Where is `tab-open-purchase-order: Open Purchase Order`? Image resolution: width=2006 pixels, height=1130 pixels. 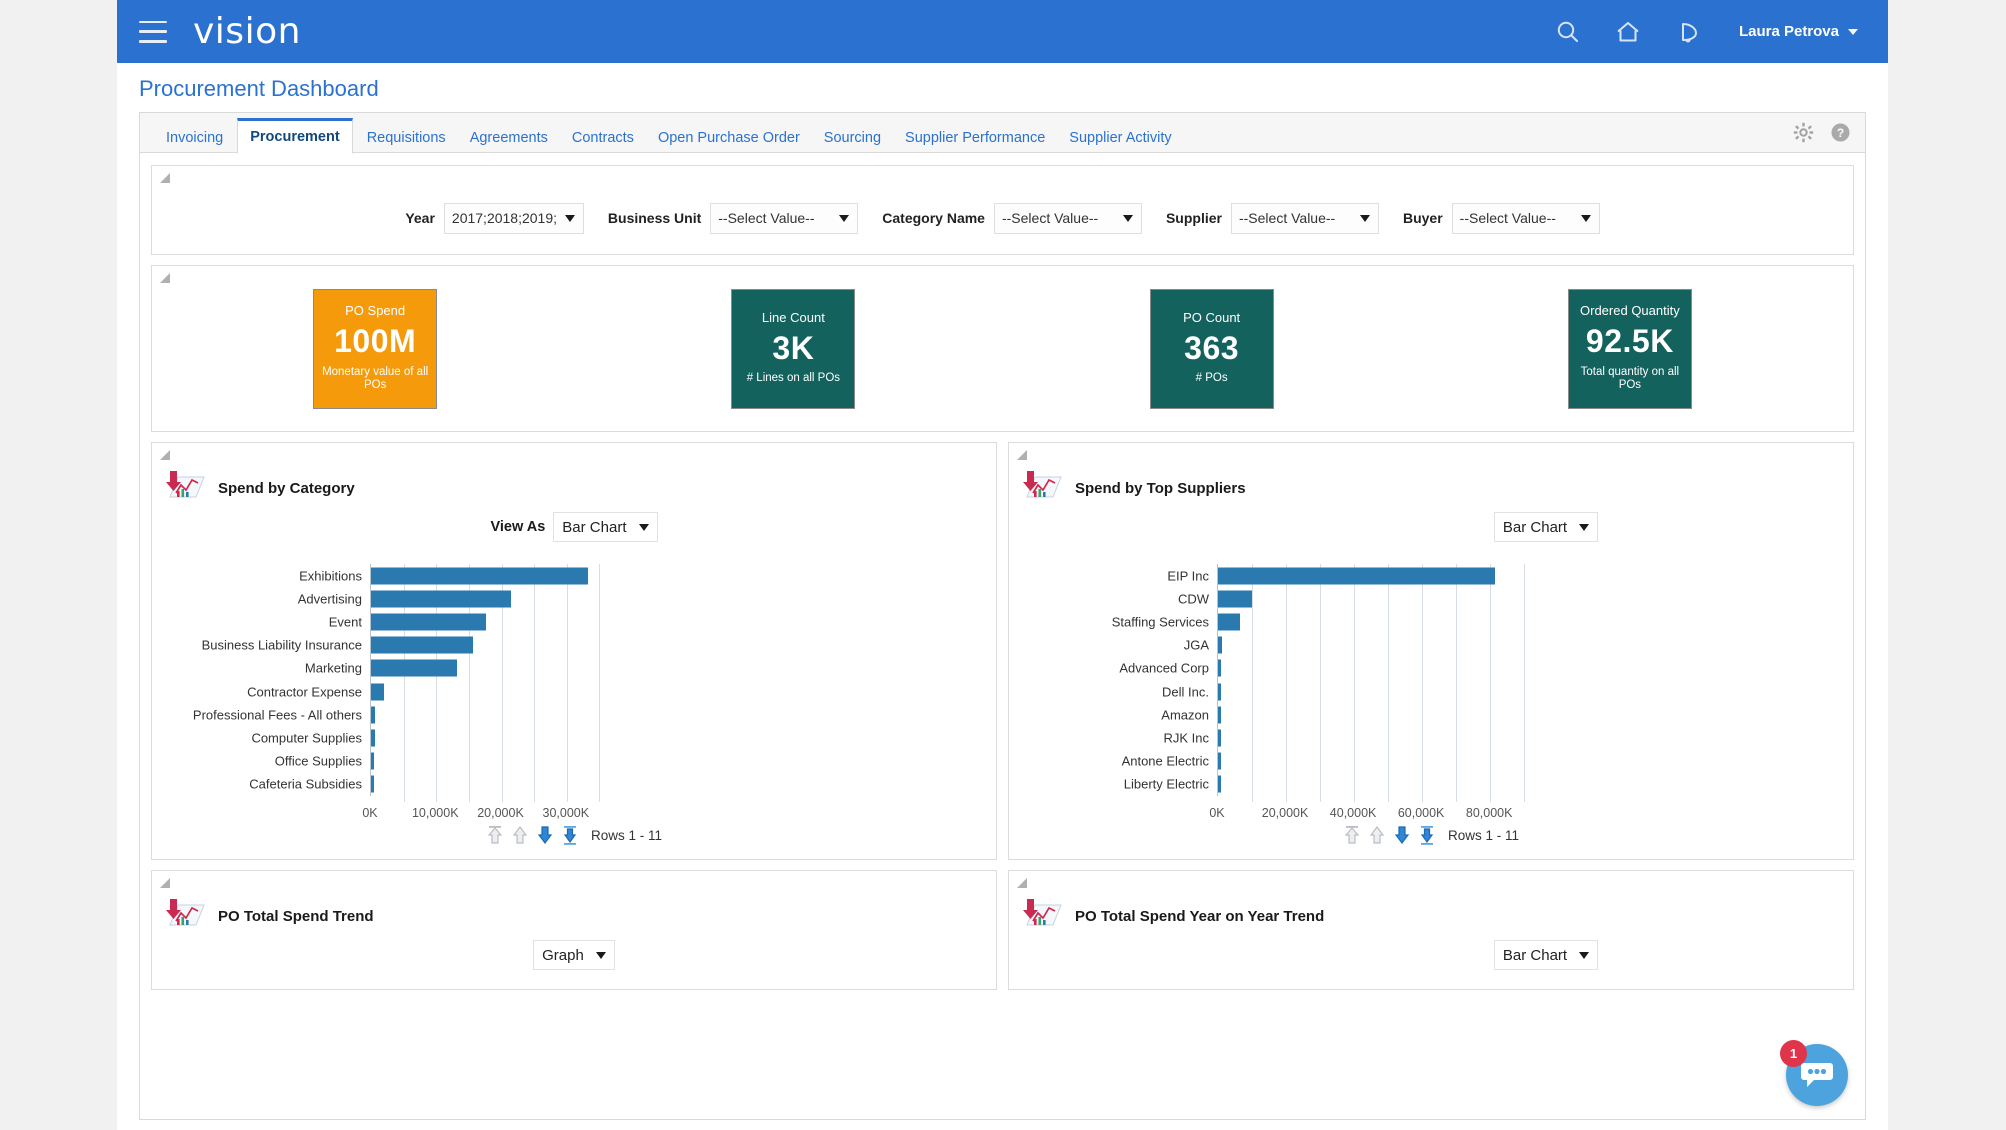 tab-open-purchase-order: Open Purchase Order is located at coordinates (729, 138).